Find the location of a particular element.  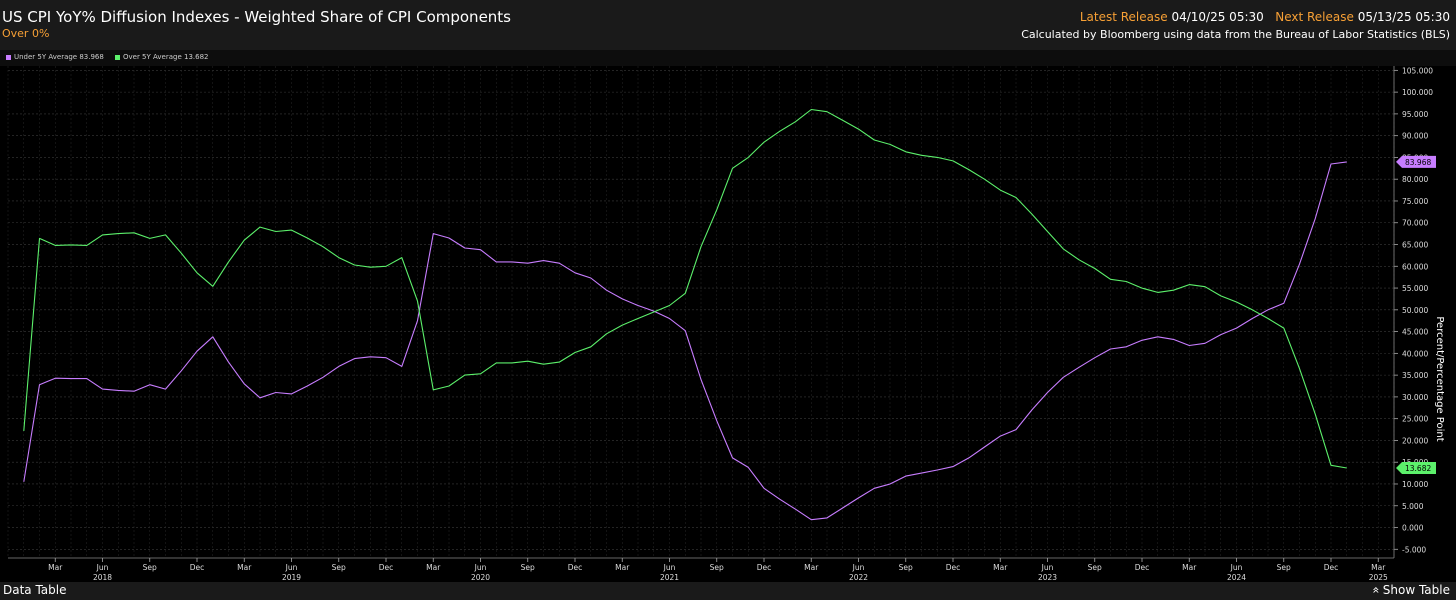

y-tick-label: 30.000 is located at coordinates (1415, 397).